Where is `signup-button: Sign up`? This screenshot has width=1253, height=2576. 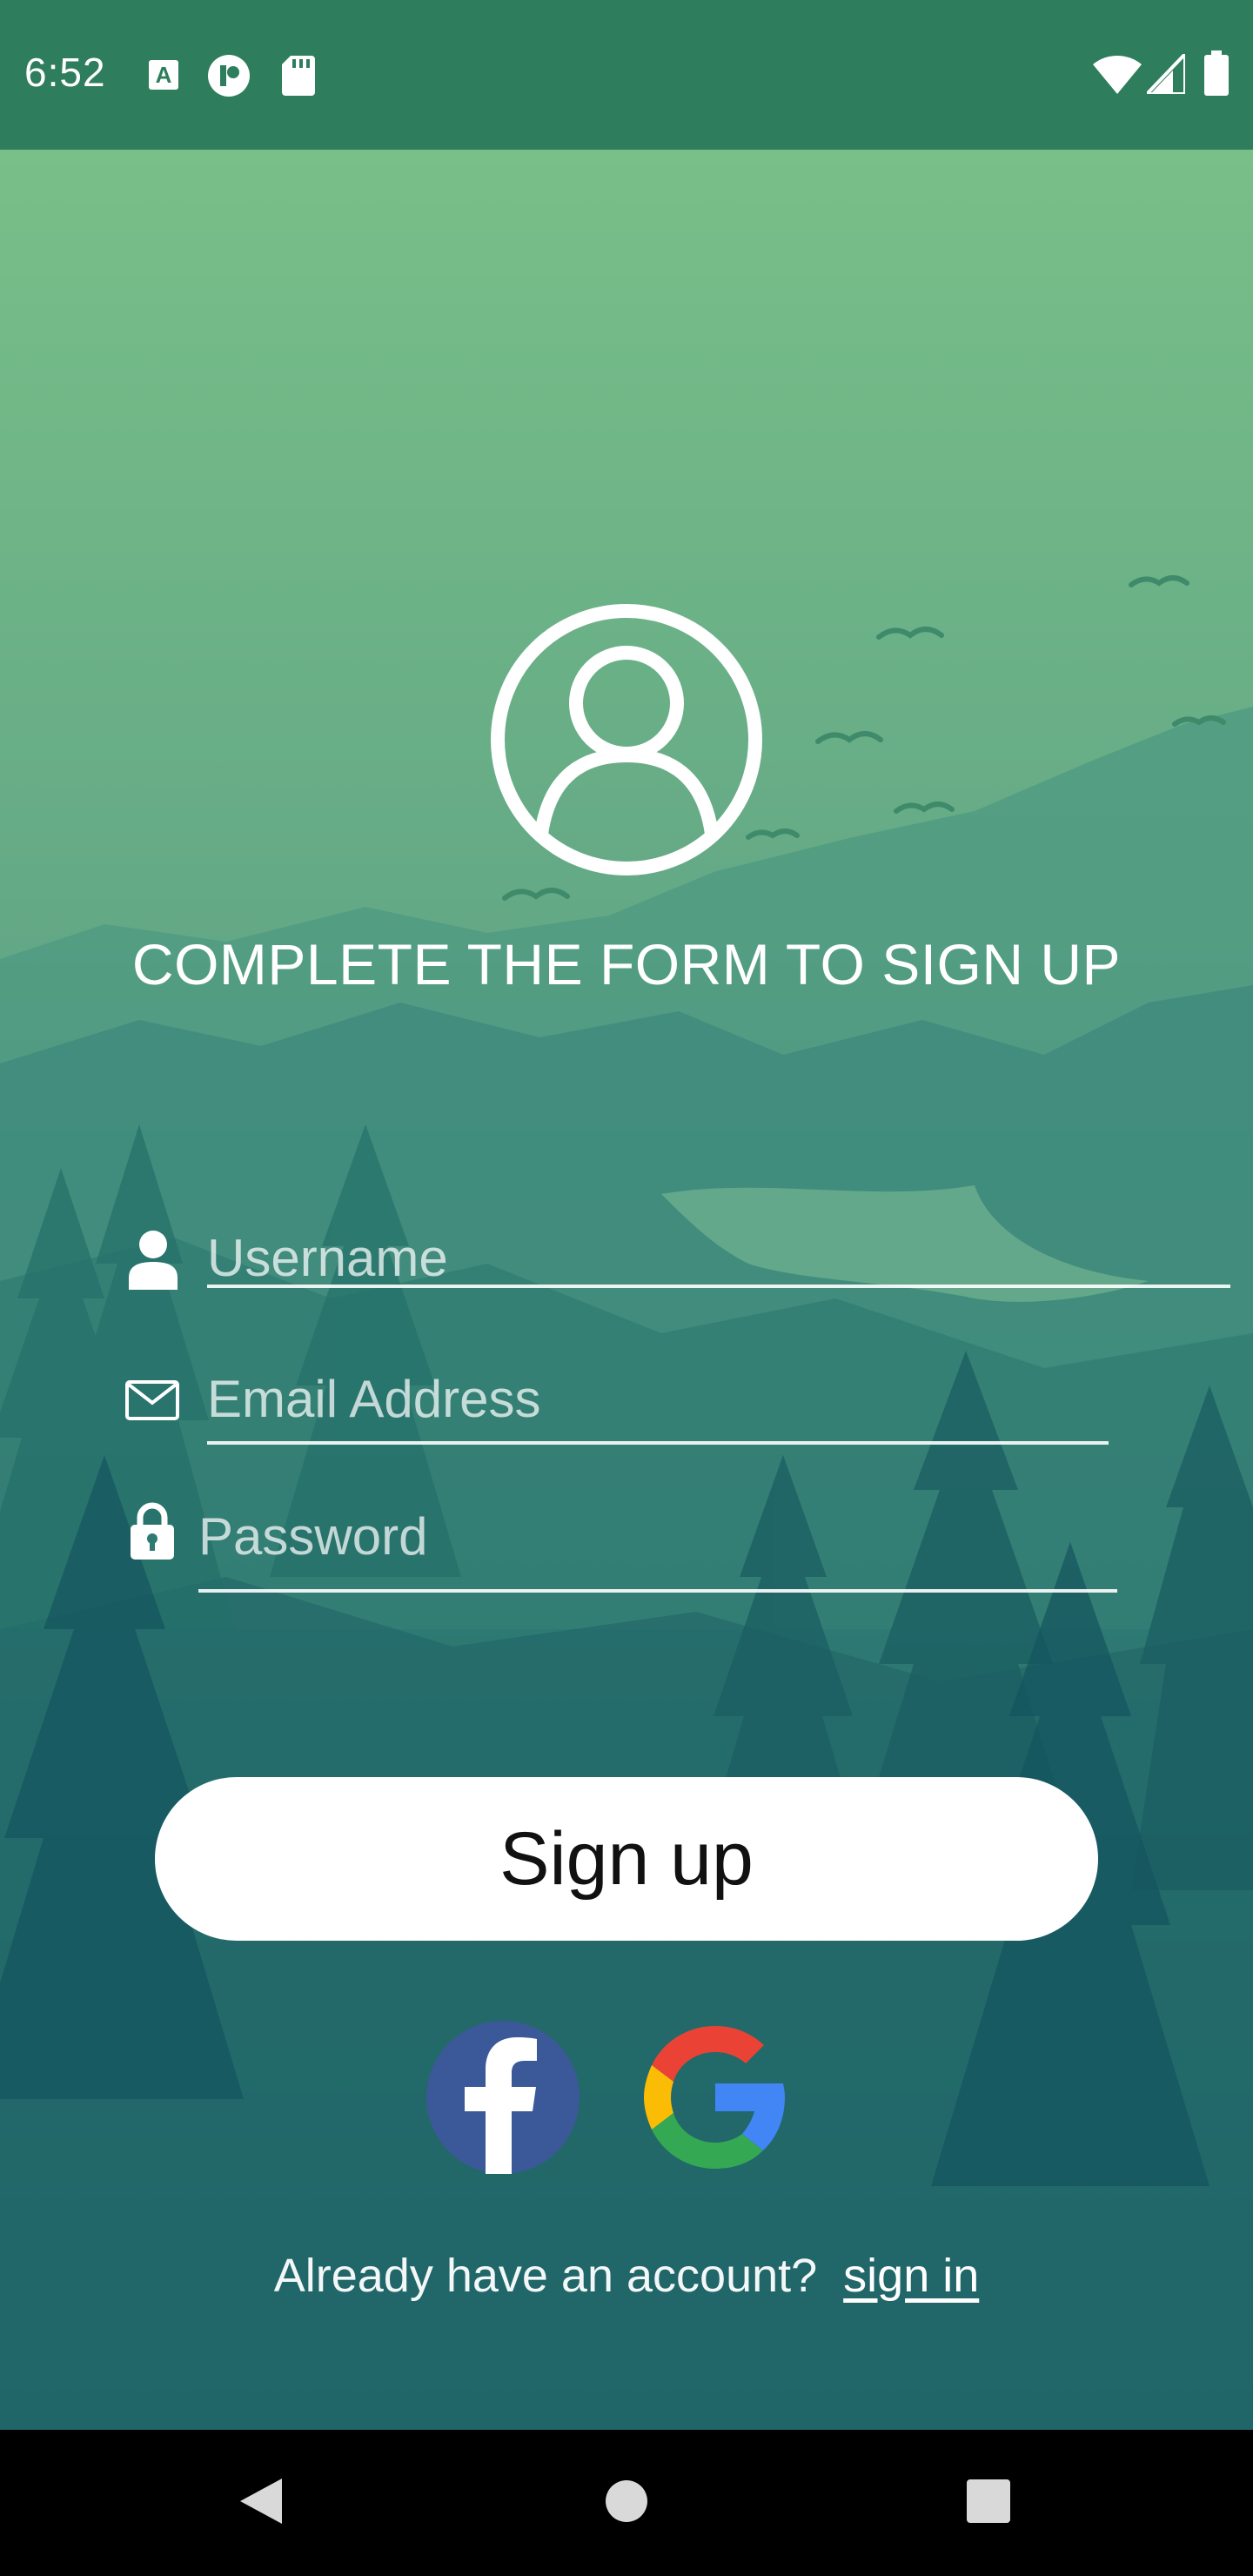
signup-button: Sign up is located at coordinates (626, 1859).